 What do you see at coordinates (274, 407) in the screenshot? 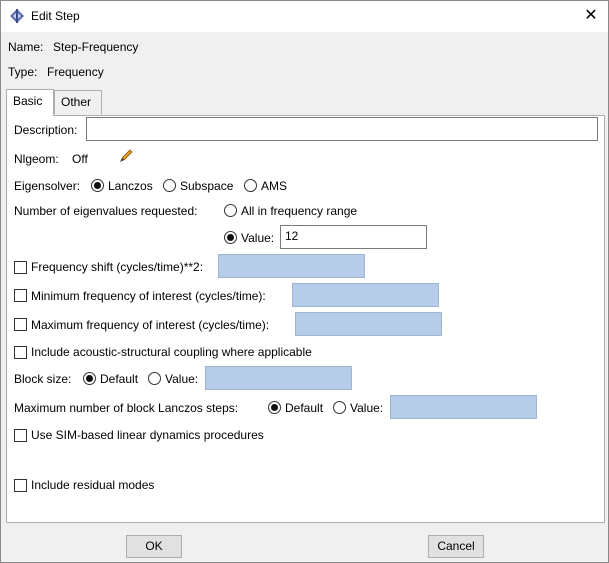
I see `max-block-steps-default-radio` at bounding box center [274, 407].